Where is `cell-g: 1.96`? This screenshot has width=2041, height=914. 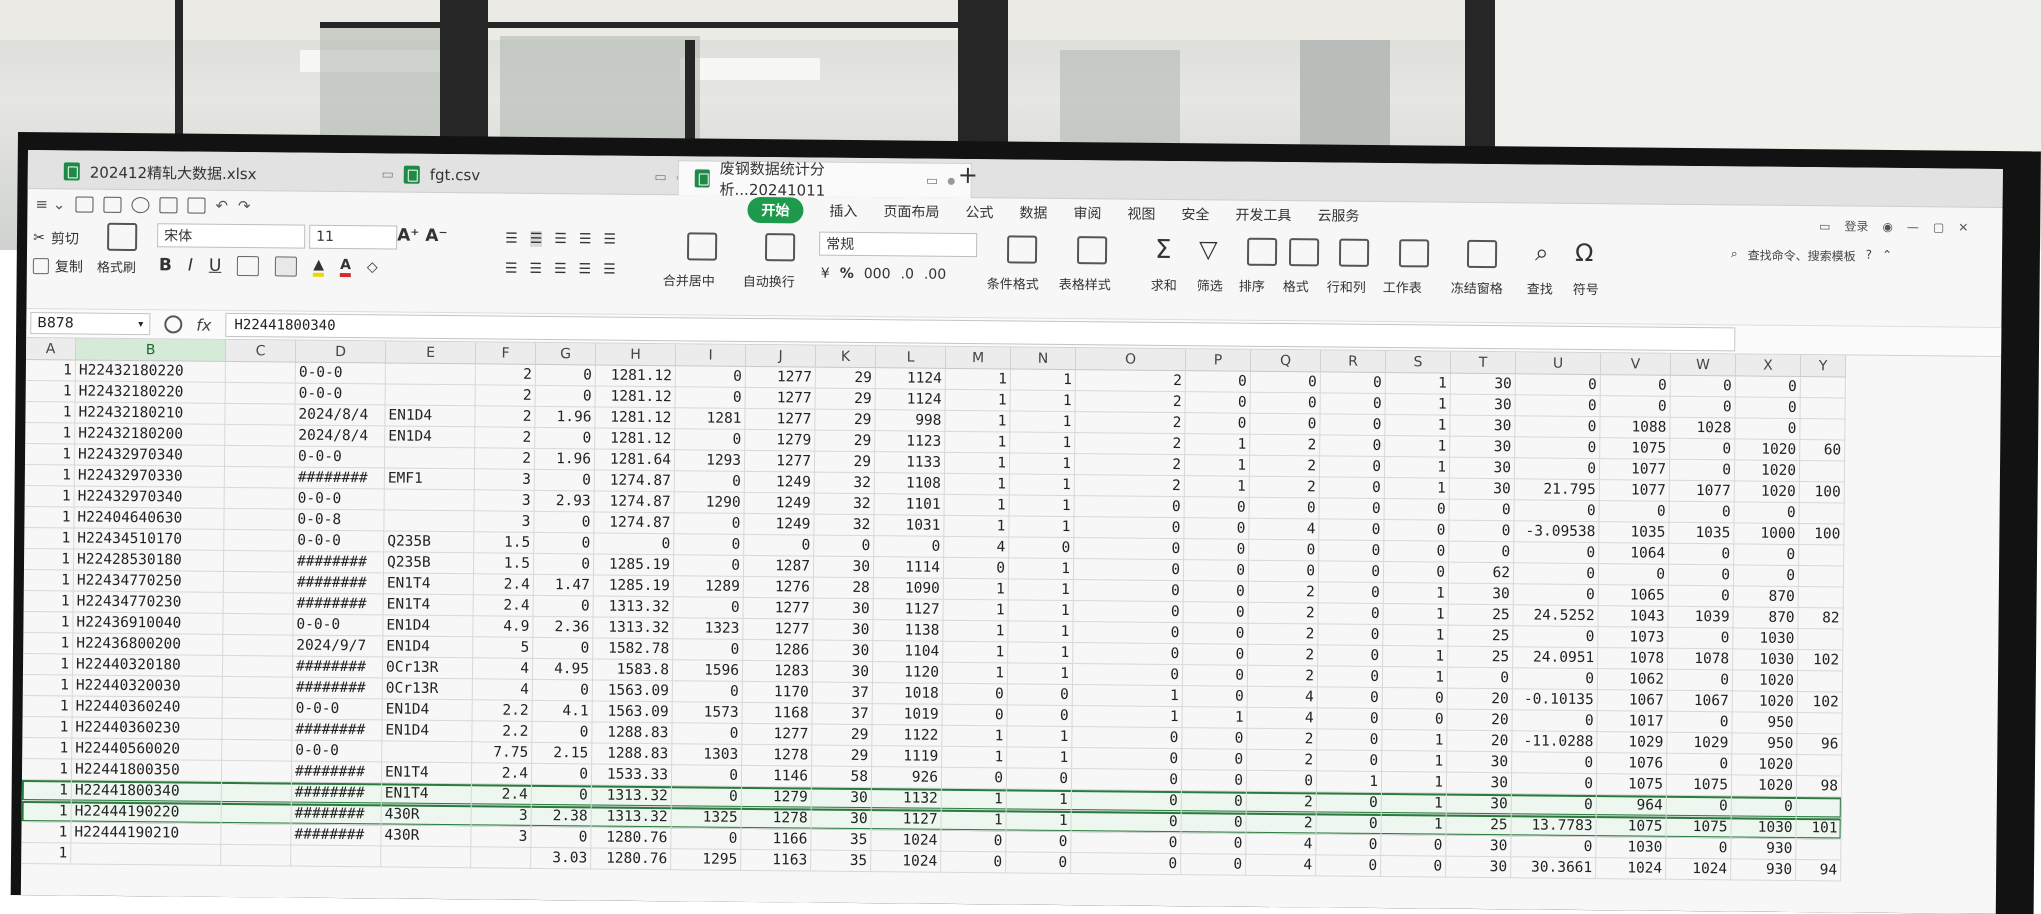
cell-g: 1.96 is located at coordinates (565, 417).